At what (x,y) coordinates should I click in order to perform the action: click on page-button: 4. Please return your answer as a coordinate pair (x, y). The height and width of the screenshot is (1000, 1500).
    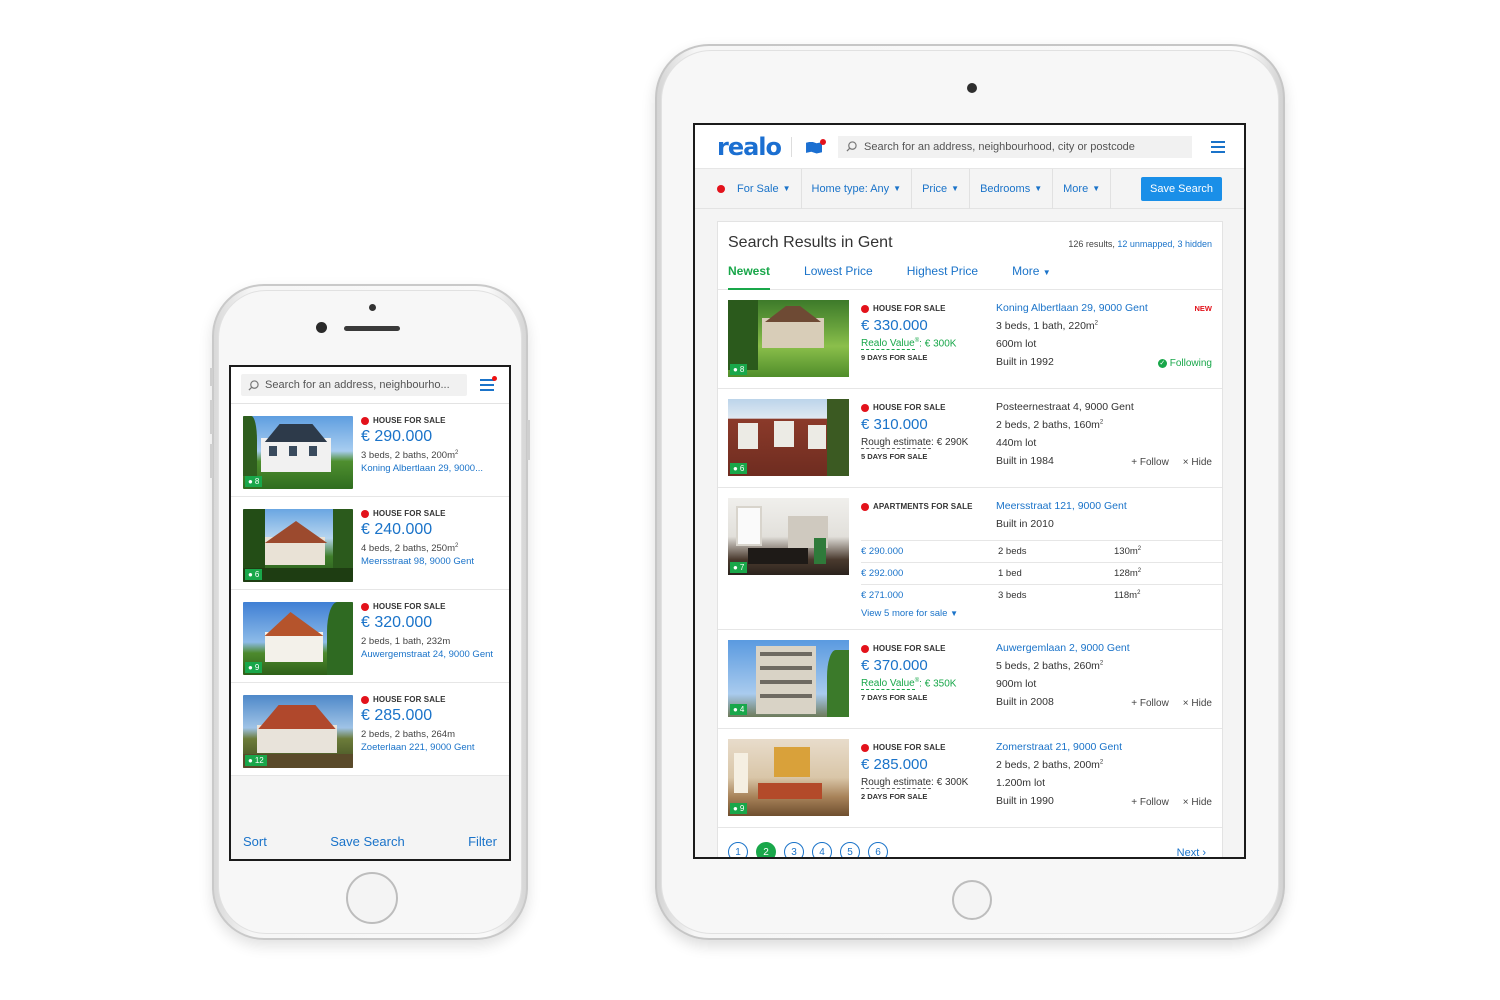
    Looking at the image, I should click on (822, 849).